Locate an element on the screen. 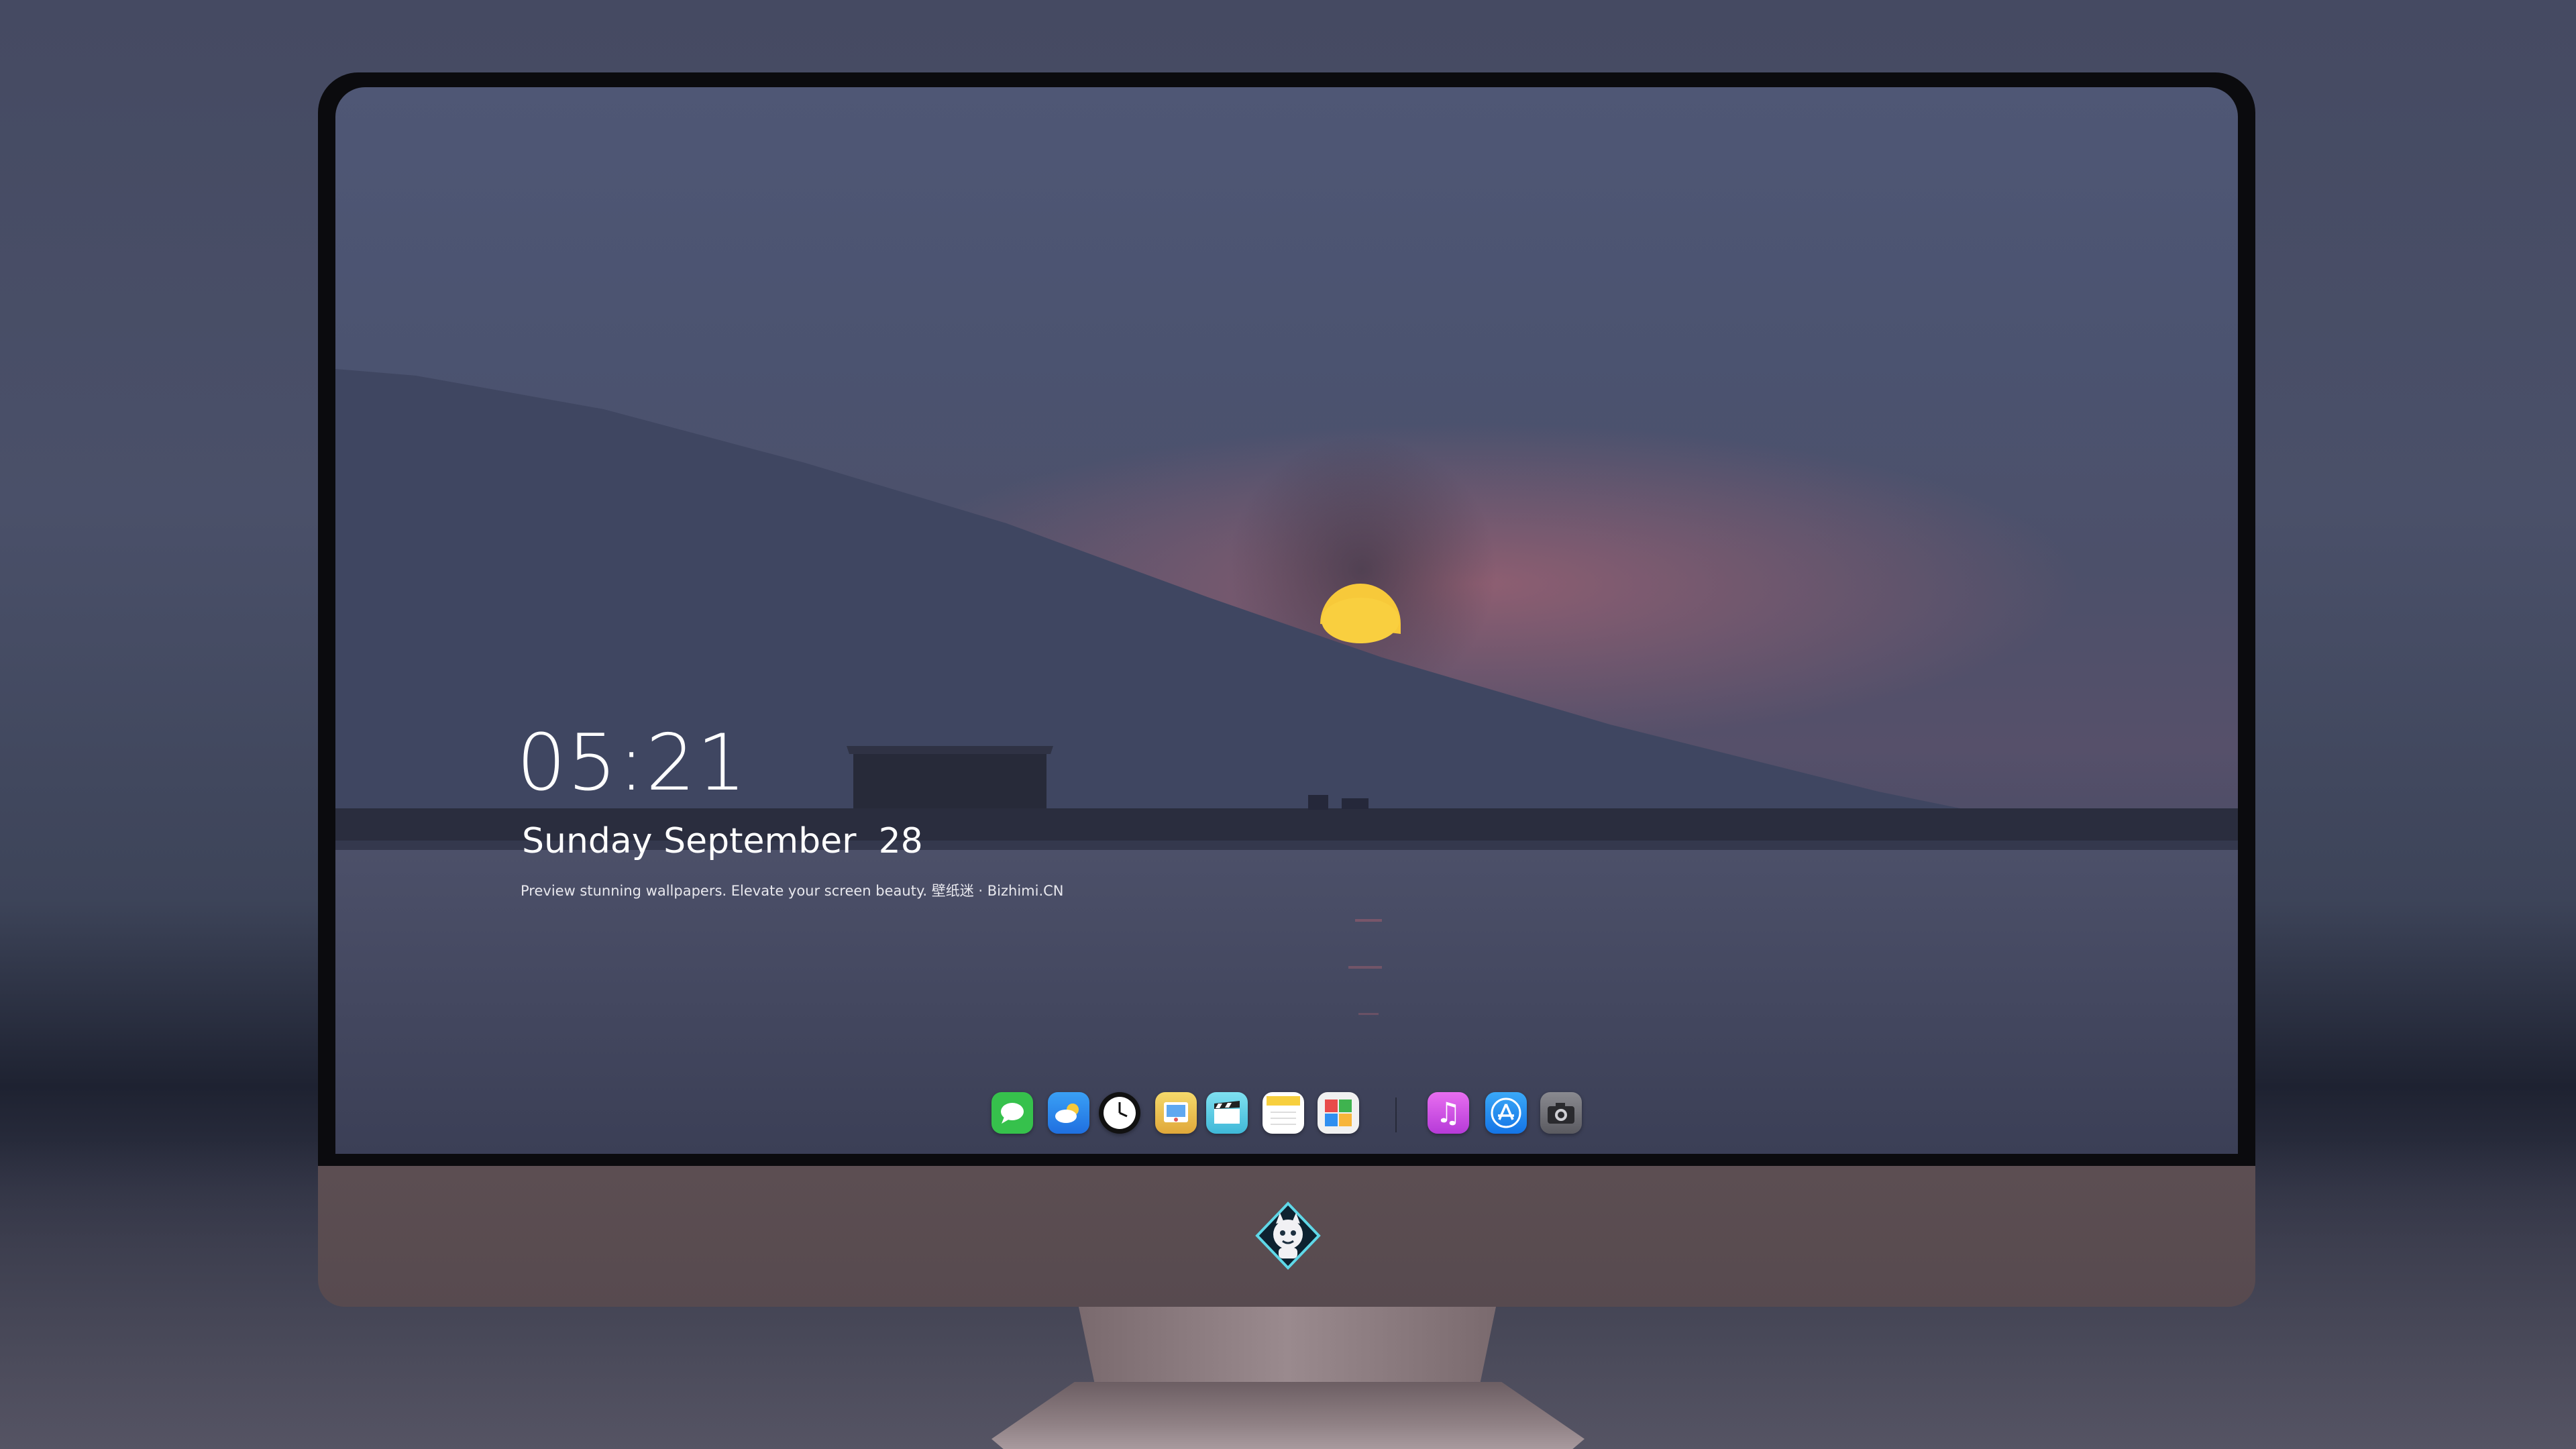  notes-icon is located at coordinates (1283, 1113).